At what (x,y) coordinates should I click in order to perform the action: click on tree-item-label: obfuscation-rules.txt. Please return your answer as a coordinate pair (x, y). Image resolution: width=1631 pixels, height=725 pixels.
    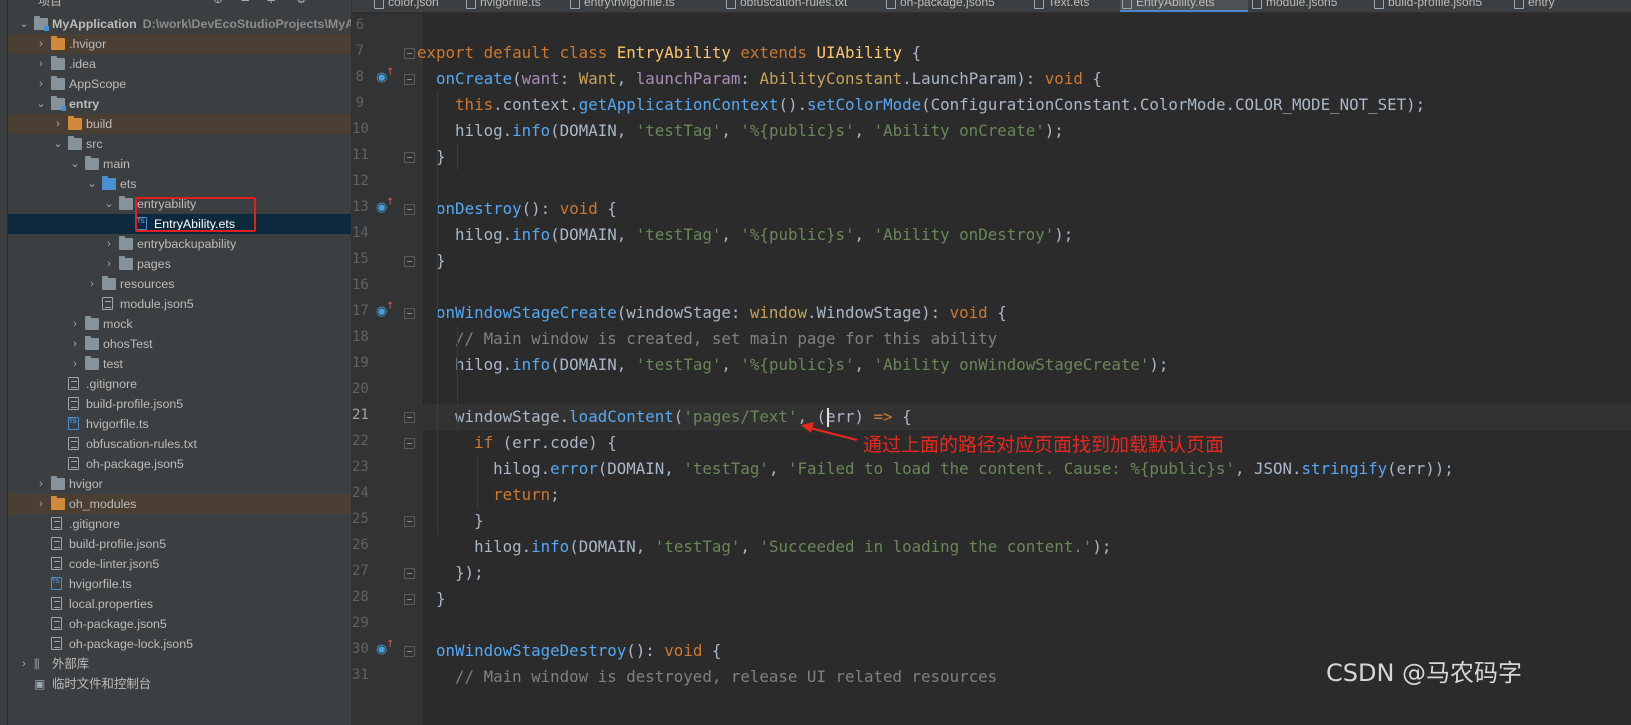
    Looking at the image, I should click on (141, 444).